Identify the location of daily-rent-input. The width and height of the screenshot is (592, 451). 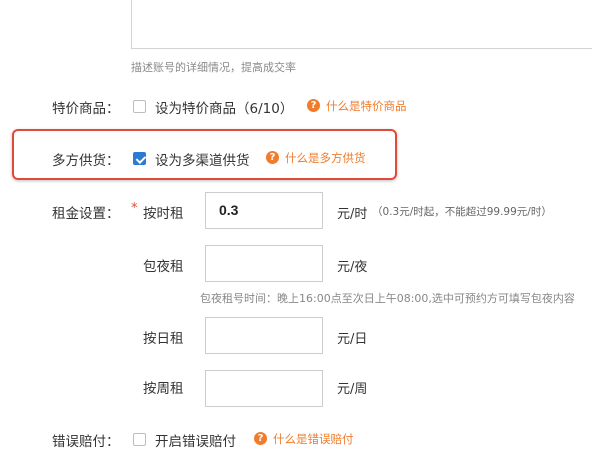
(264, 335).